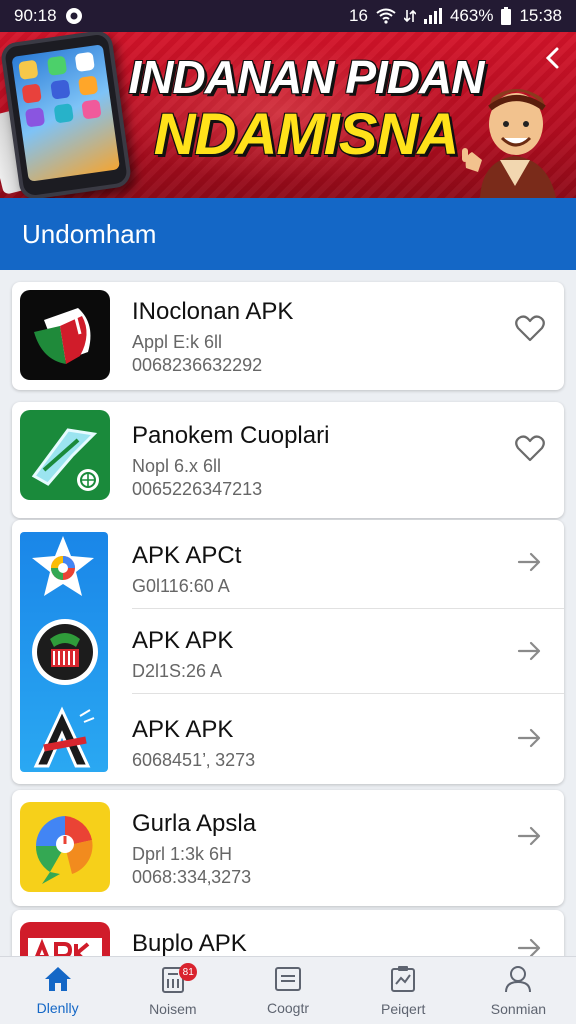 The height and width of the screenshot is (1024, 576). I want to click on battery-icon, so click(506, 16).